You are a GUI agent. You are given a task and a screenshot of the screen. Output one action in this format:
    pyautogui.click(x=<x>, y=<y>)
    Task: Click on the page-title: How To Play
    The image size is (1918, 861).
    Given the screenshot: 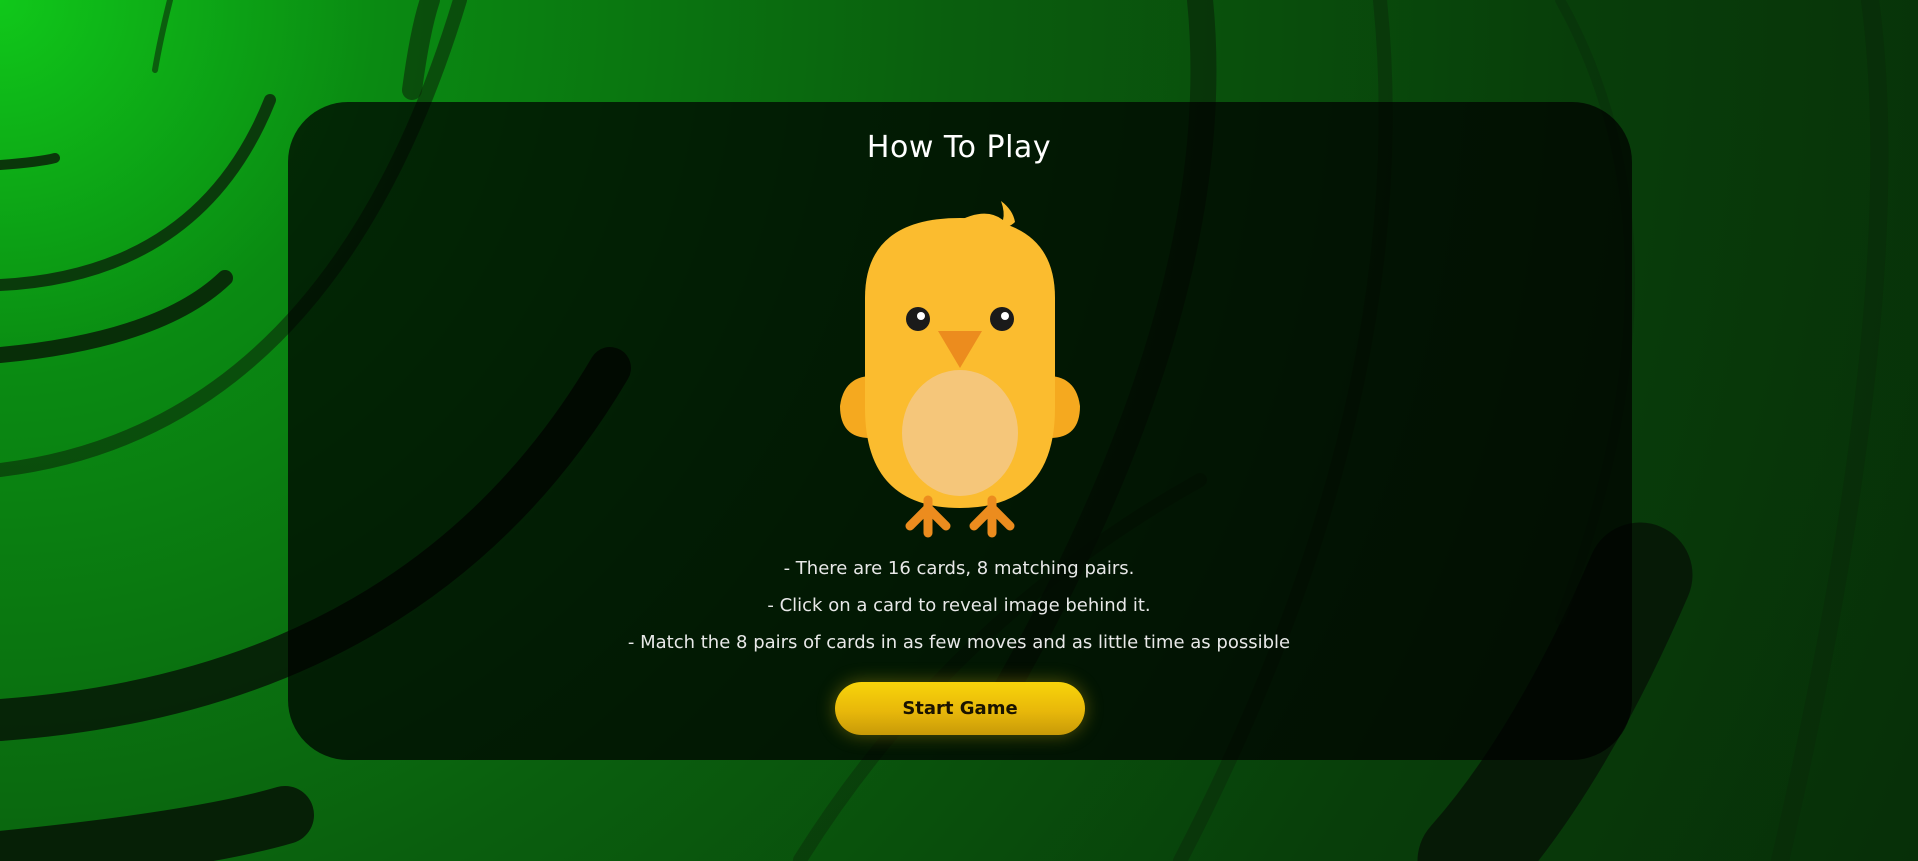 What is the action you would take?
    pyautogui.click(x=959, y=147)
    